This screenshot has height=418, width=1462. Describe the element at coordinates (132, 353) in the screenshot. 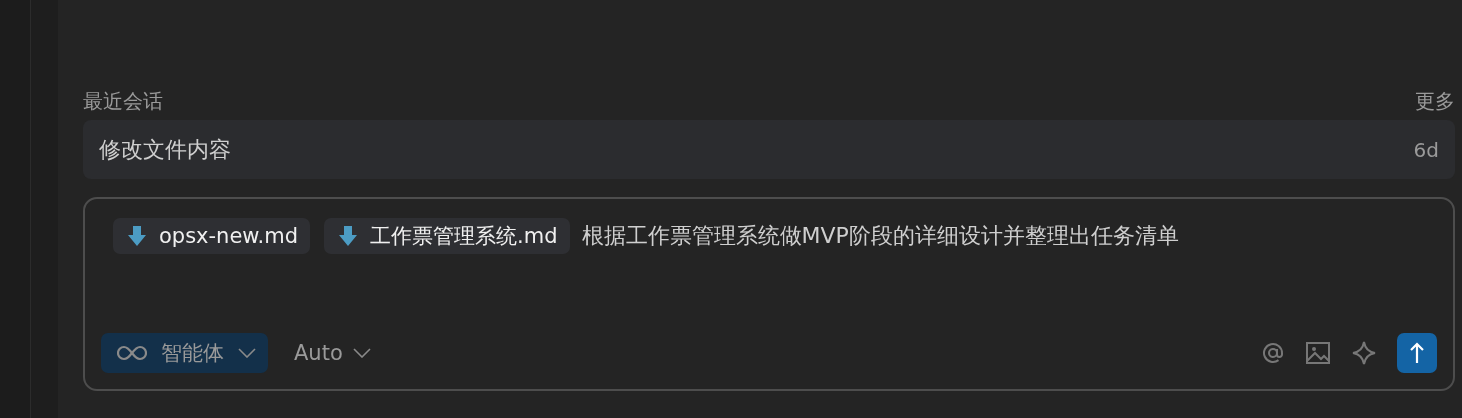

I see `infinity-icon` at that location.